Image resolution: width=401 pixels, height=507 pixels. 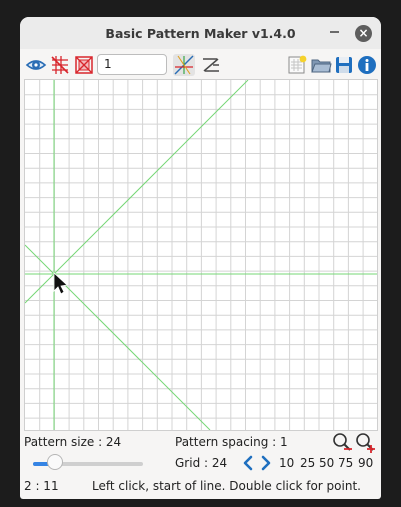 I want to click on preset-50: 50, so click(x=326, y=463).